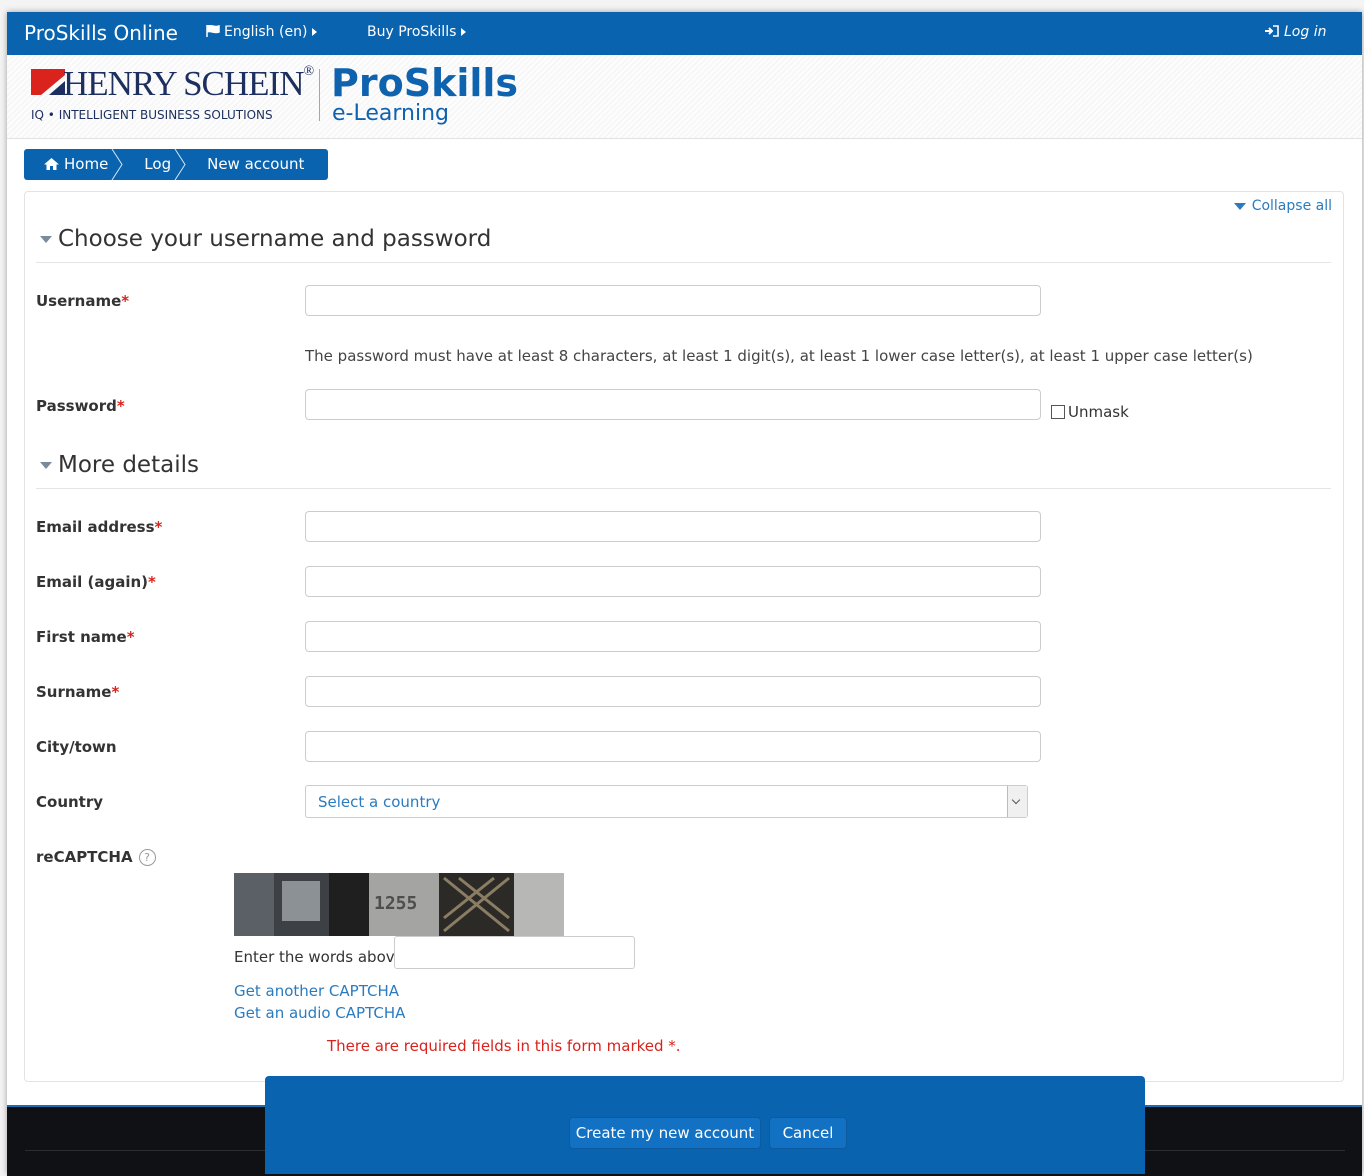 The image size is (1364, 1176). Describe the element at coordinates (70, 802) in the screenshot. I see `country-label: Country` at that location.